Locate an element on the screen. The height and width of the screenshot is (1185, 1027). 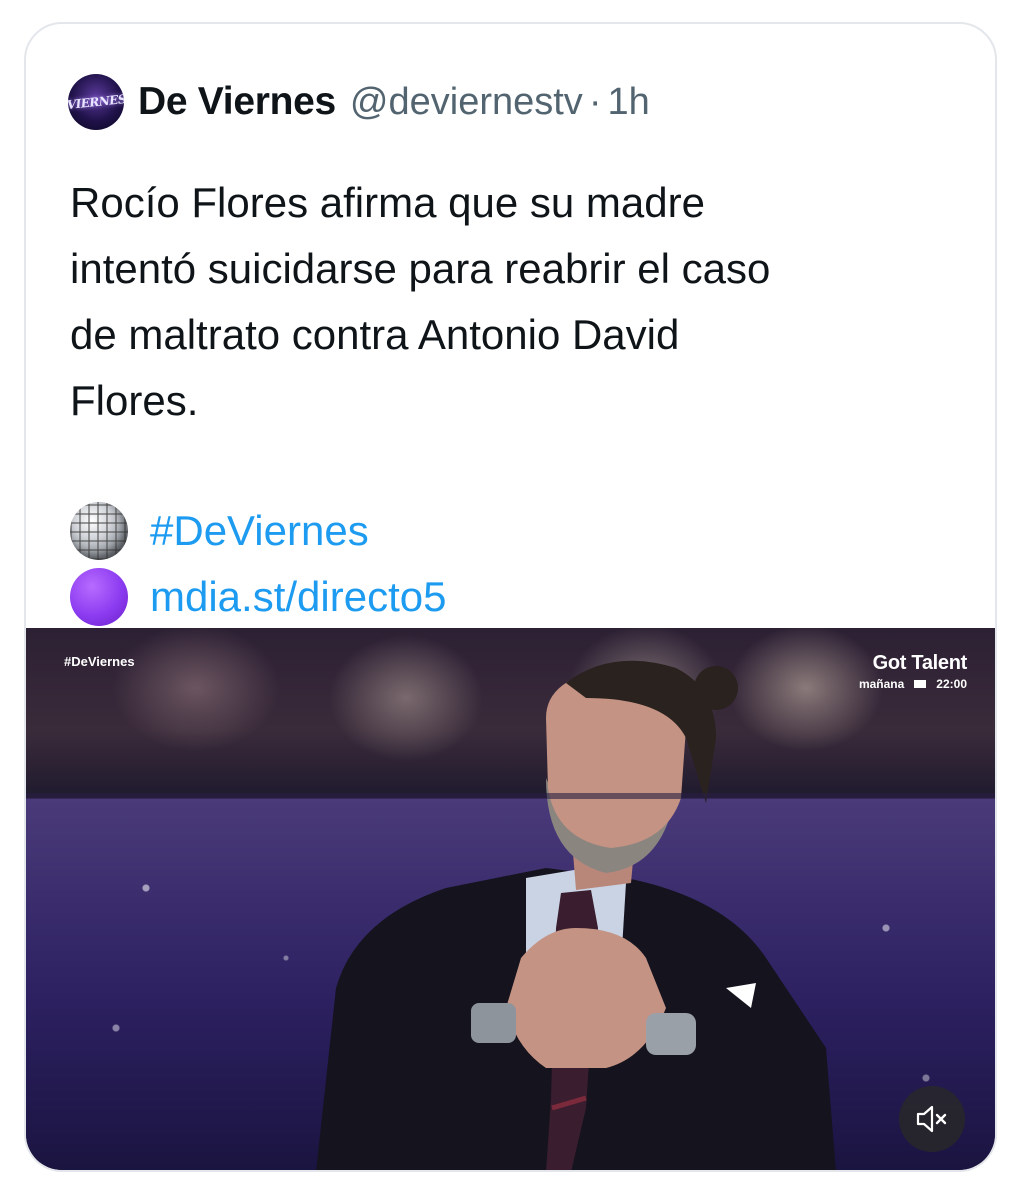
mute-button is located at coordinates (932, 1119).